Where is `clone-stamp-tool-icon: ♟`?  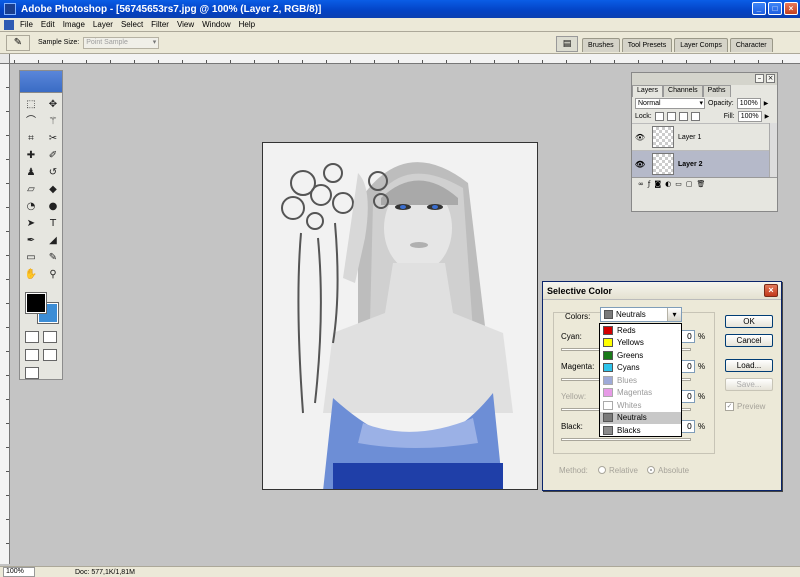
clone-stamp-tool-icon: ♟ is located at coordinates (31, 173).